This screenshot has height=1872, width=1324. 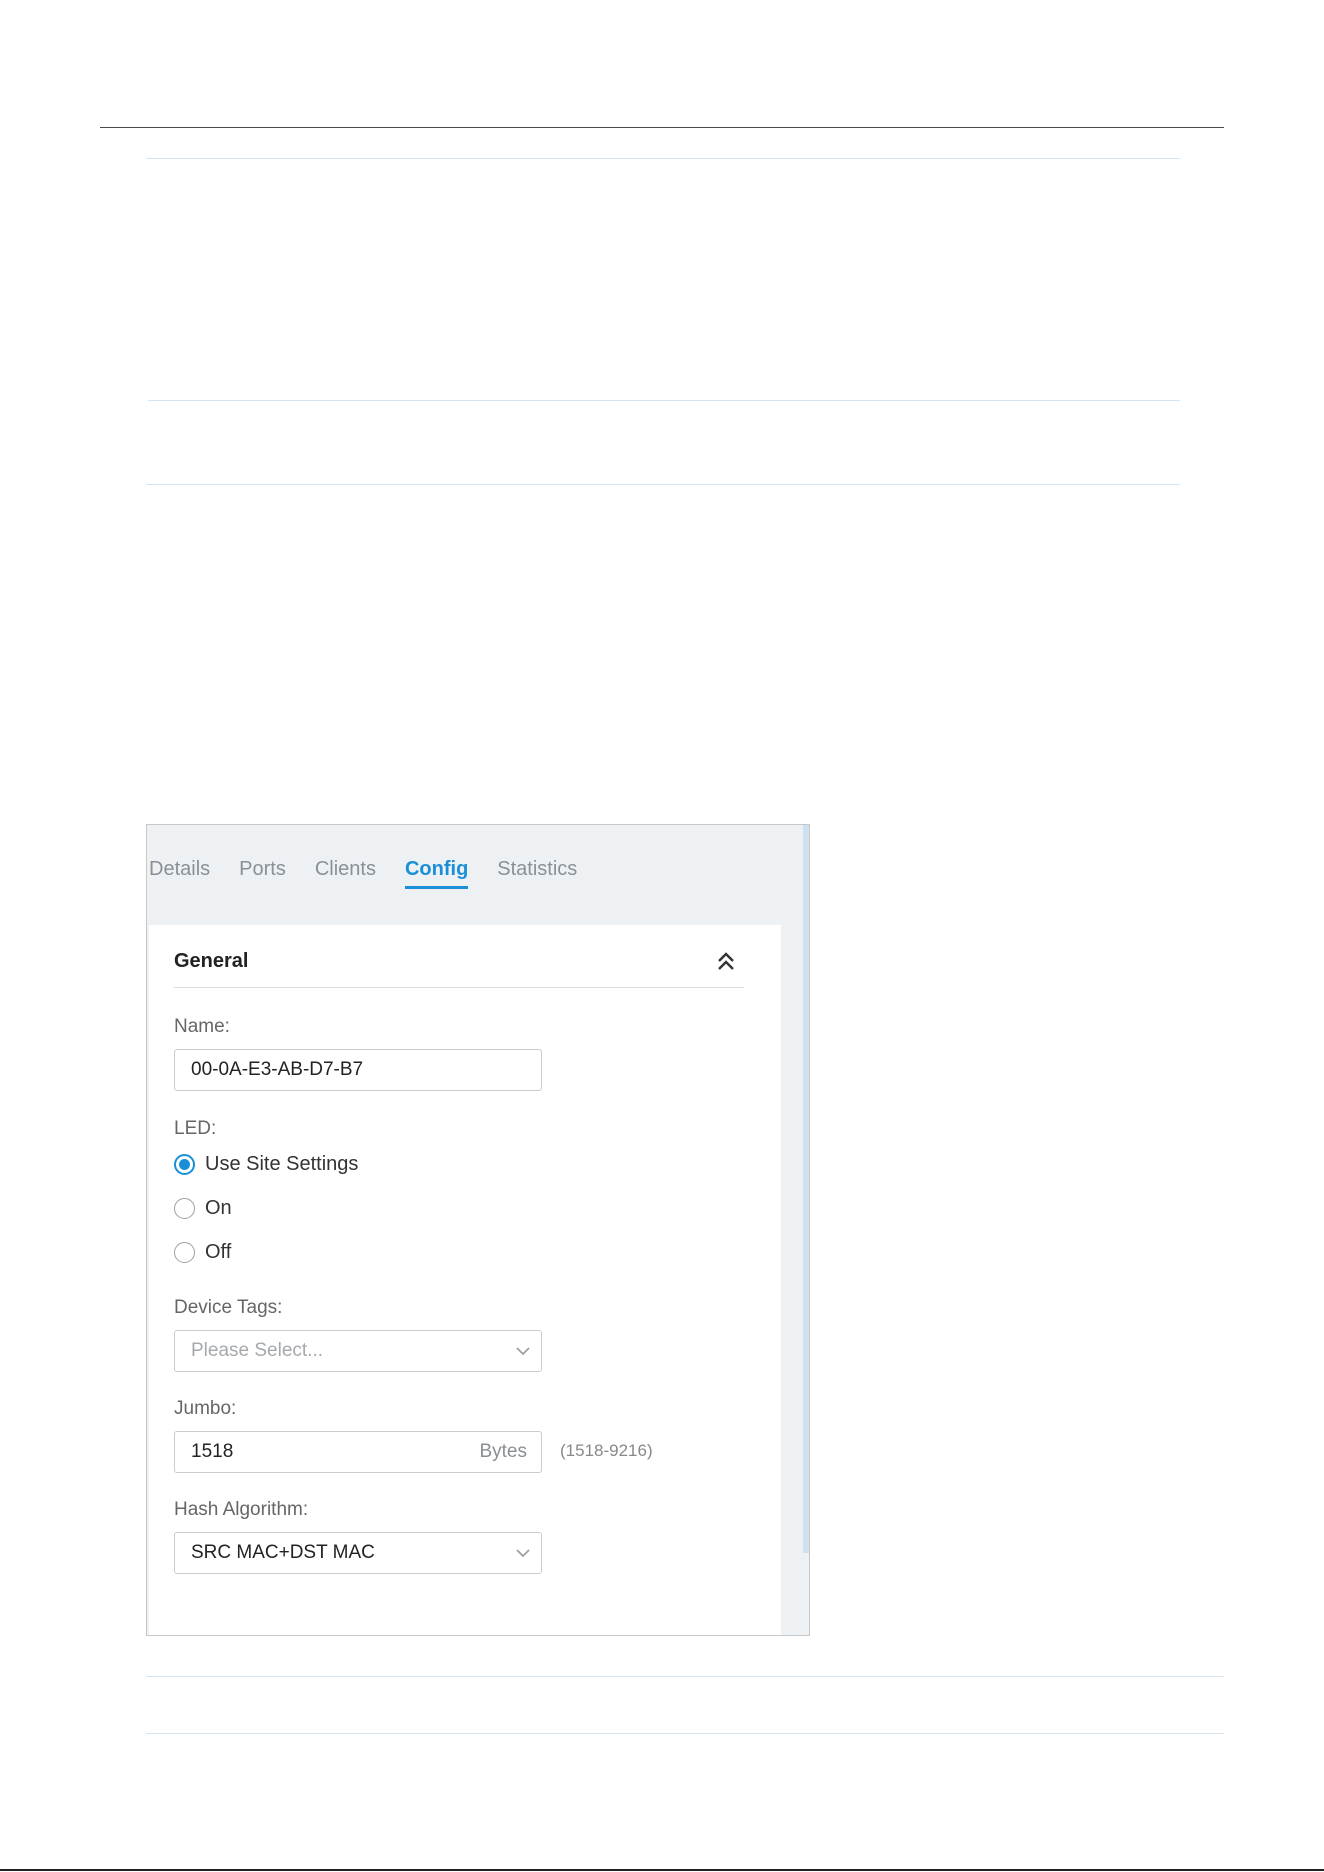 I want to click on scrollbar, so click(x=806, y=1189).